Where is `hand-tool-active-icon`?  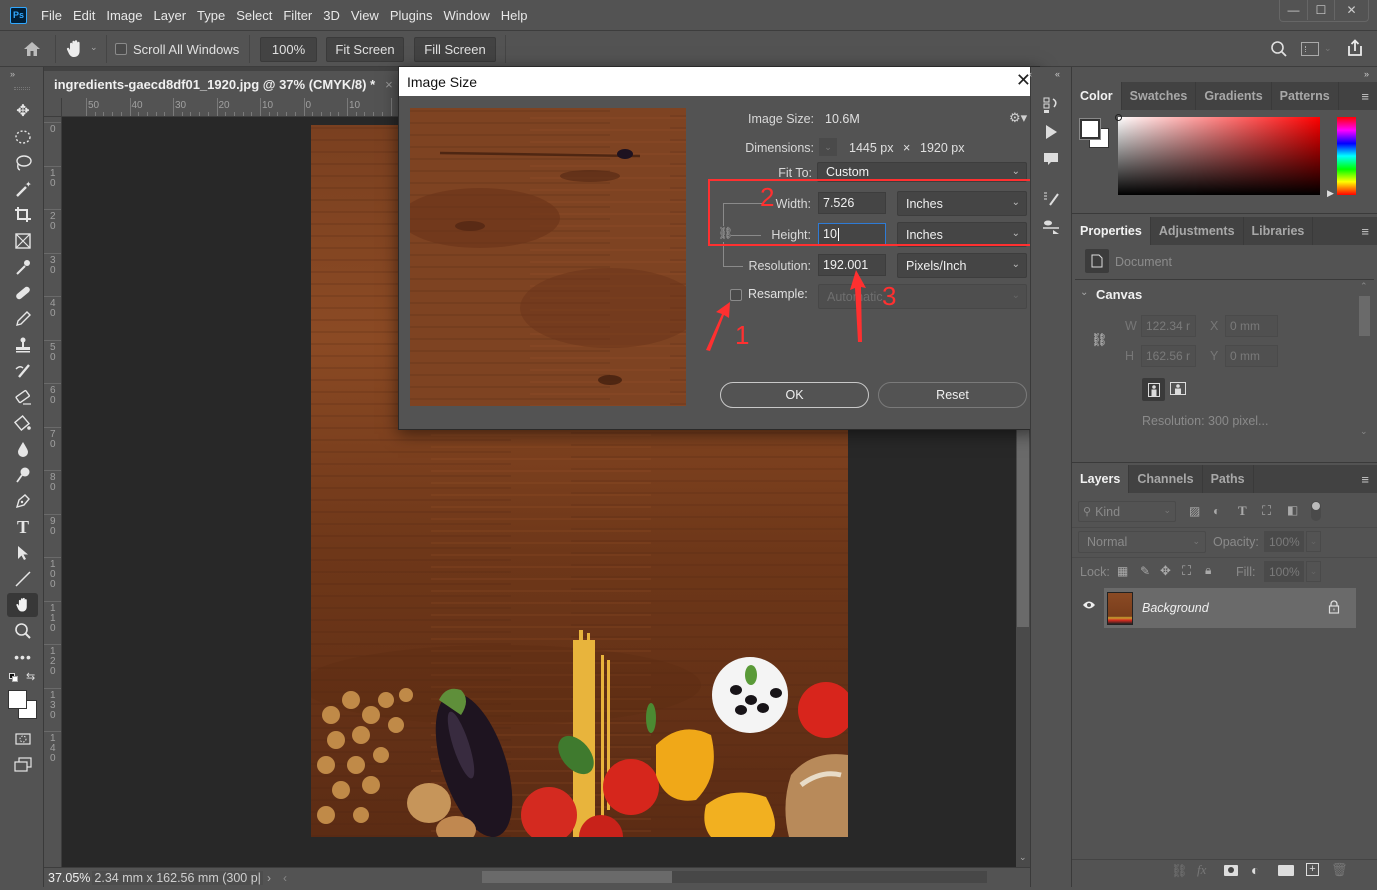 hand-tool-active-icon is located at coordinates (22, 605).